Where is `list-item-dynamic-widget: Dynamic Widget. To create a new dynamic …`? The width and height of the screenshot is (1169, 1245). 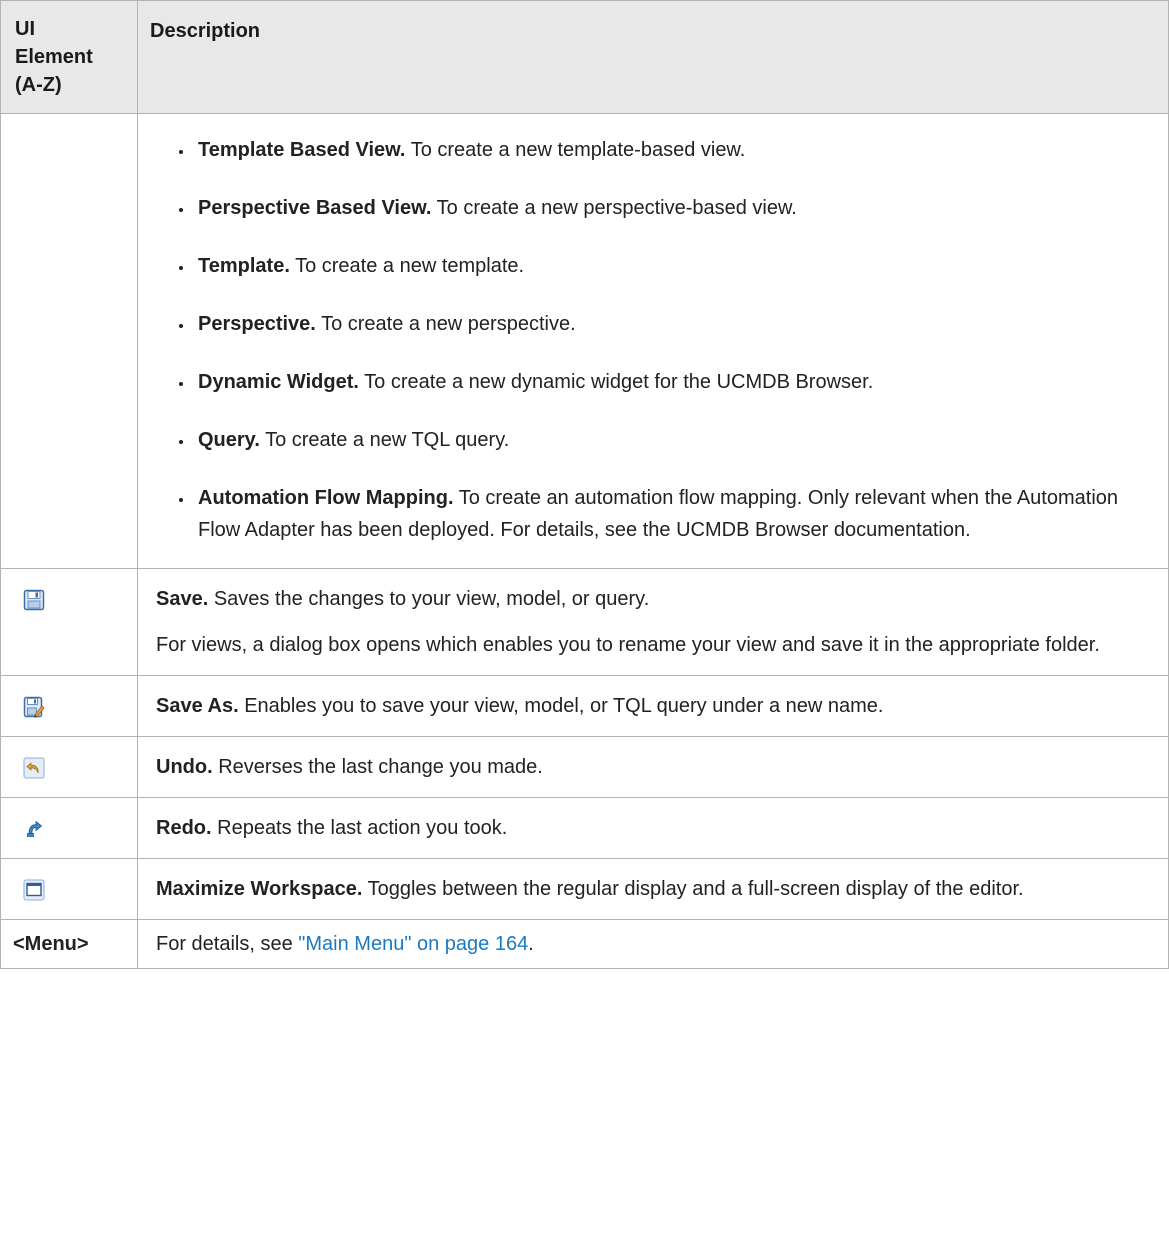 list-item-dynamic-widget: Dynamic Widget. To create a new dynamic … is located at coordinates (670, 382).